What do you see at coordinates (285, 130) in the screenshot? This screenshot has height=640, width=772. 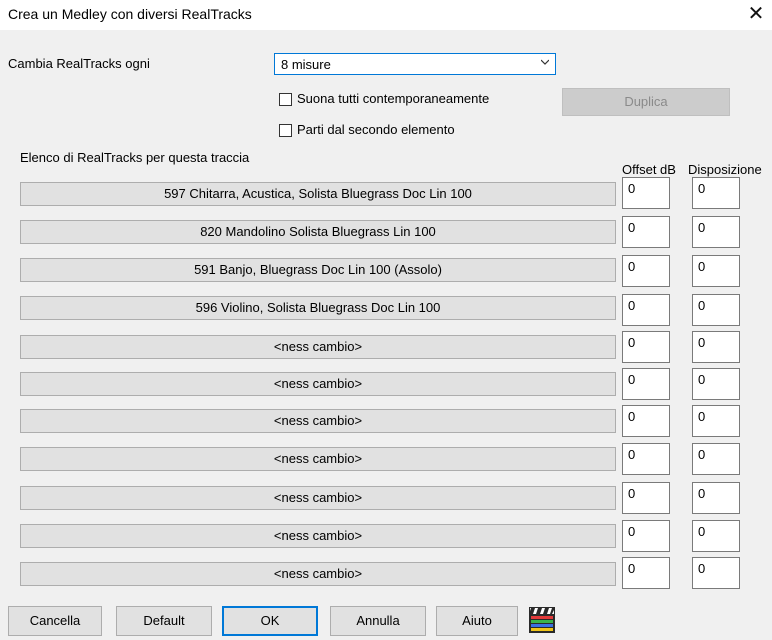 I see `start-second-checkbox` at bounding box center [285, 130].